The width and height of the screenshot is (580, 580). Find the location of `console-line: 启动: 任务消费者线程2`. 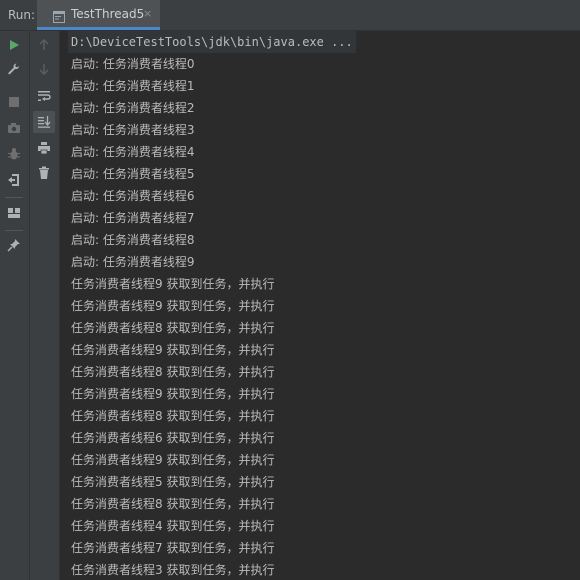

console-line: 启动: 任务消费者线程2 is located at coordinates (133, 108).